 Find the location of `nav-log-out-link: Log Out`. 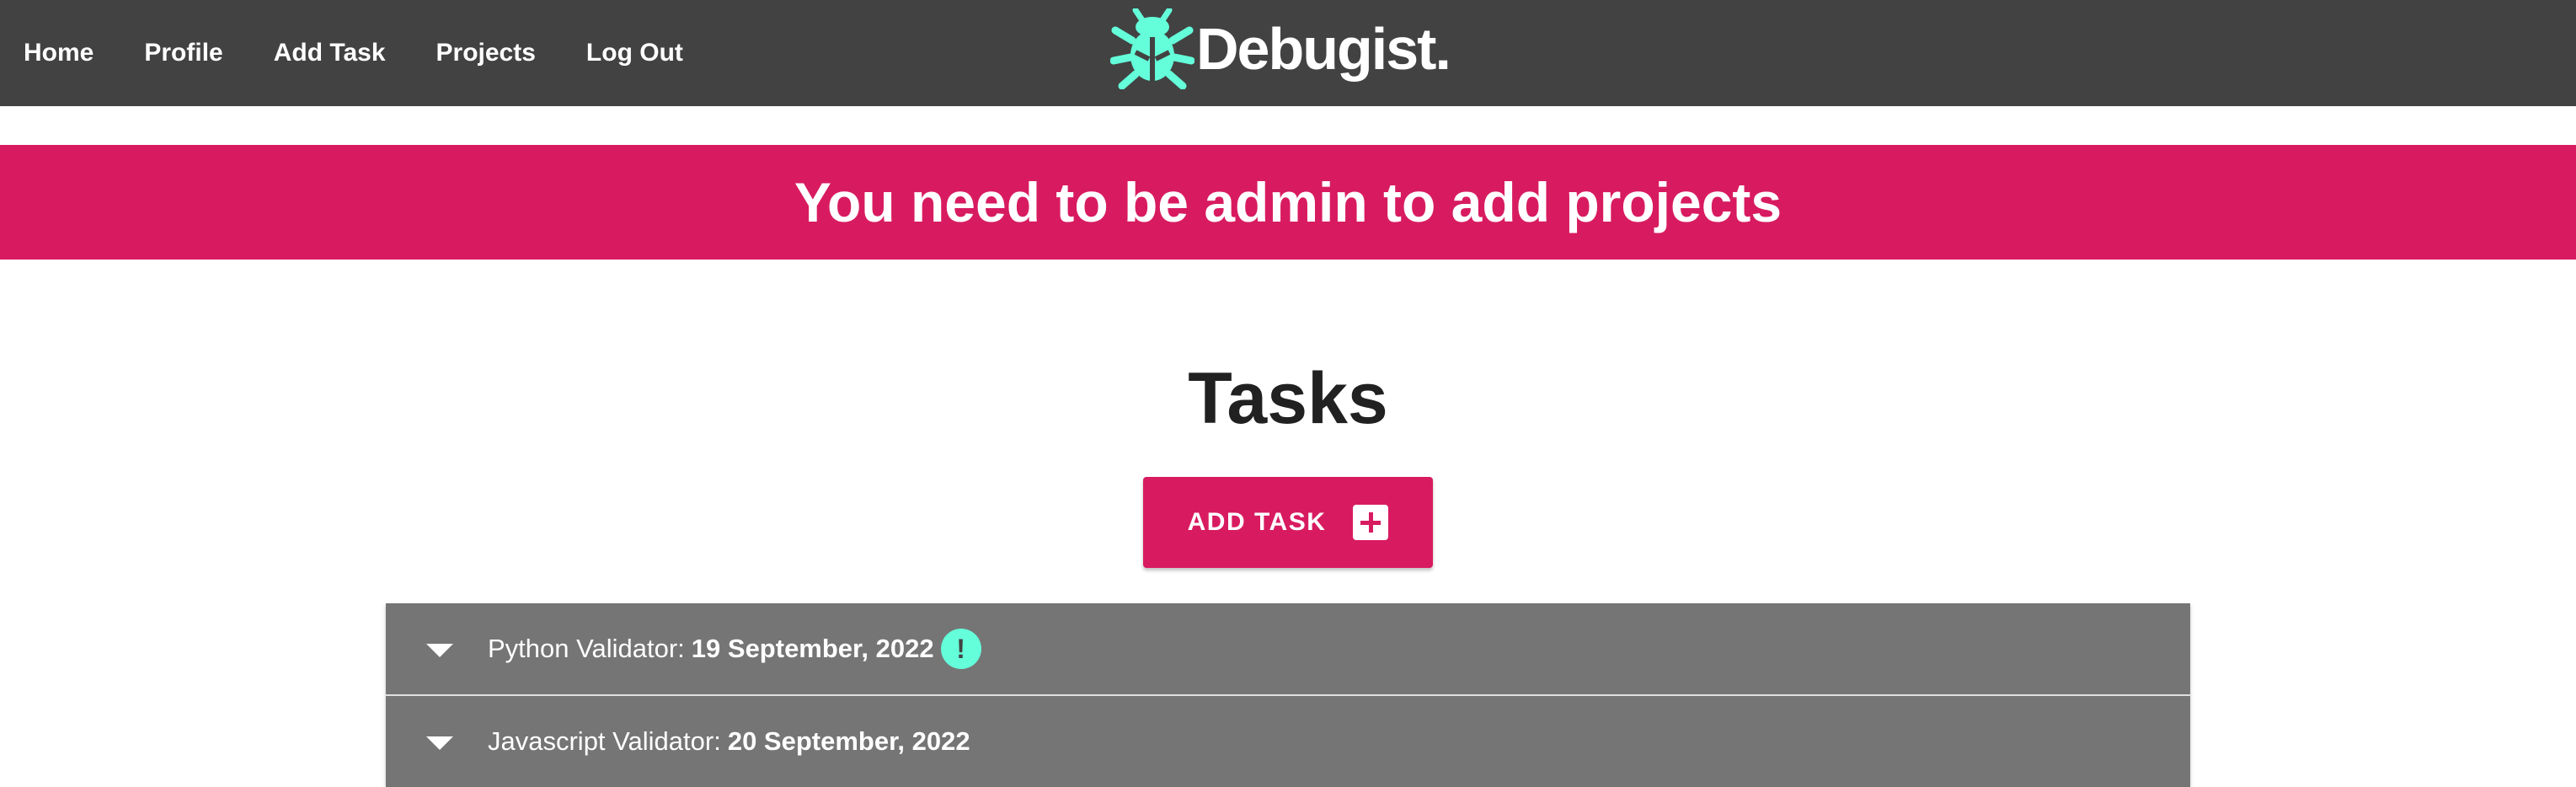

nav-log-out-link: Log Out is located at coordinates (634, 53).